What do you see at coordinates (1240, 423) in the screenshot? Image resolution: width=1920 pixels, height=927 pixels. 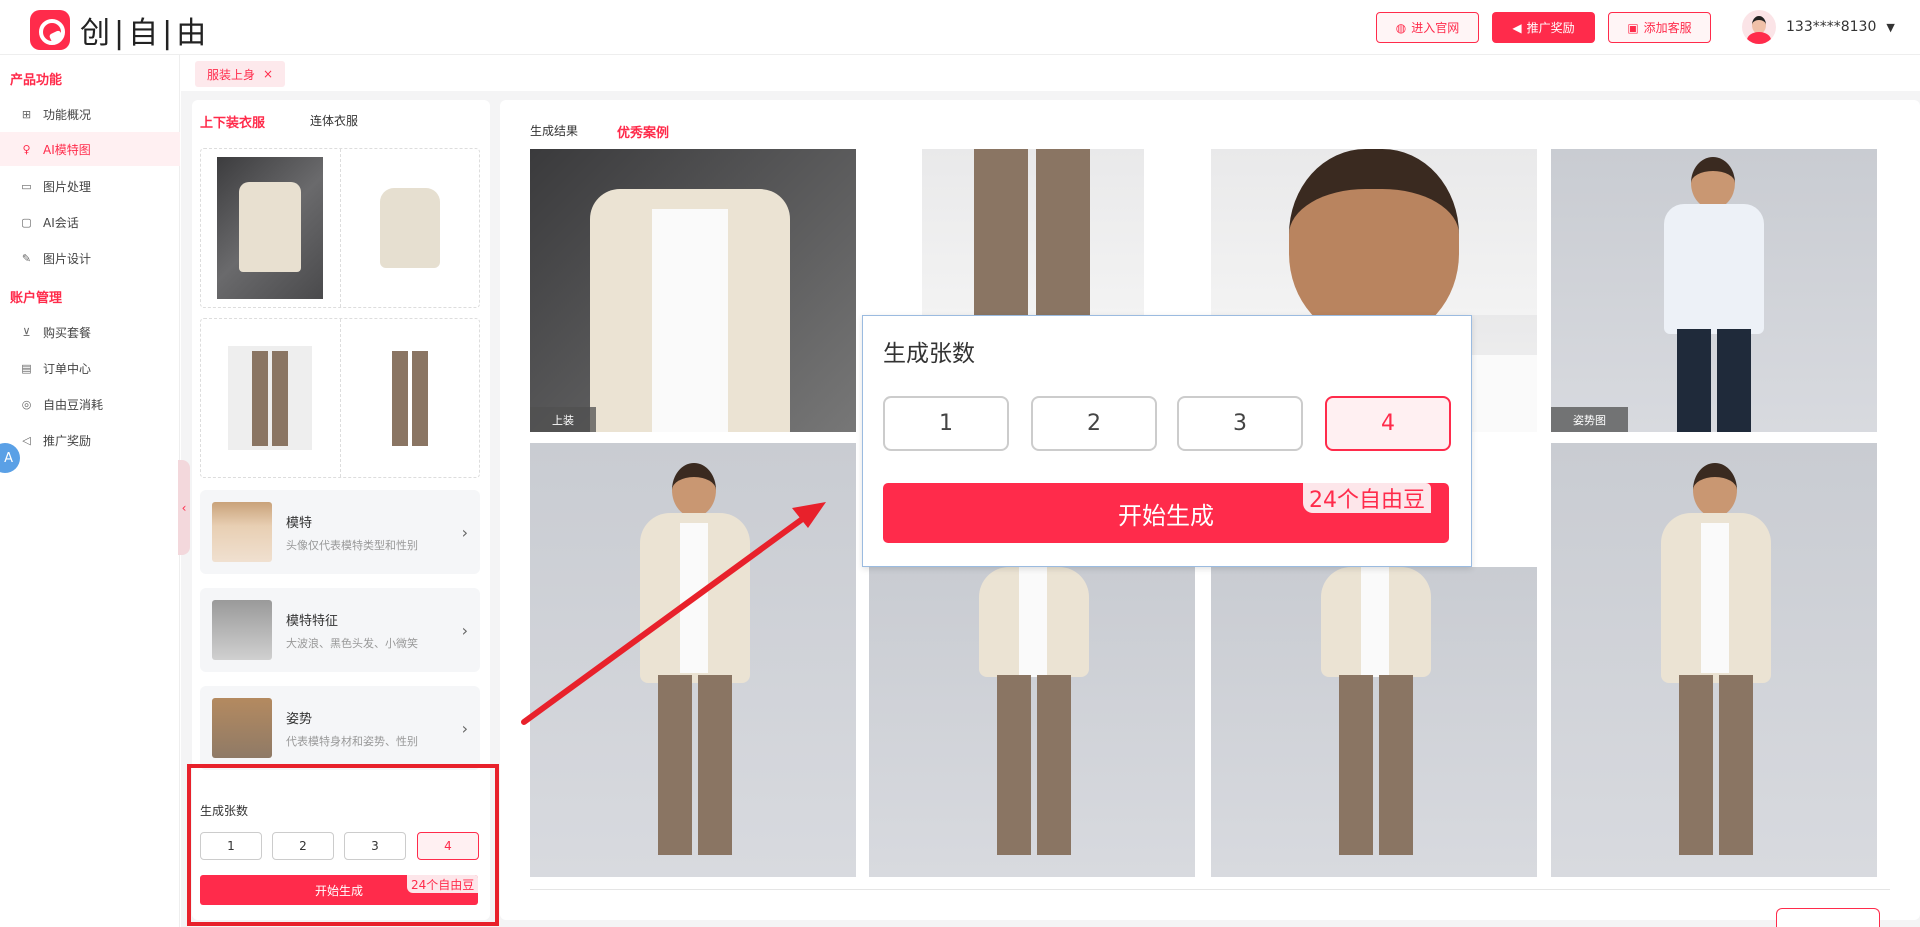 I see `zoom-count-option-3: 3` at bounding box center [1240, 423].